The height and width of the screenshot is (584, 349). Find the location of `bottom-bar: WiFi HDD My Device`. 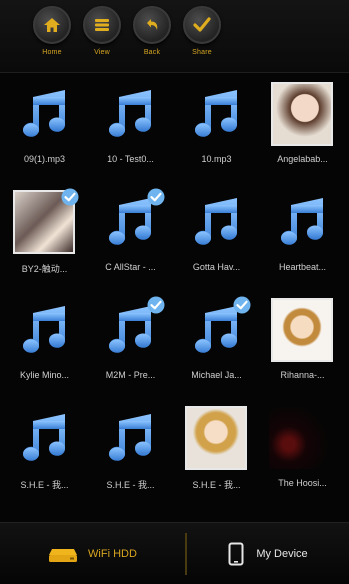

bottom-bar: WiFi HDD My Device is located at coordinates (174, 553).